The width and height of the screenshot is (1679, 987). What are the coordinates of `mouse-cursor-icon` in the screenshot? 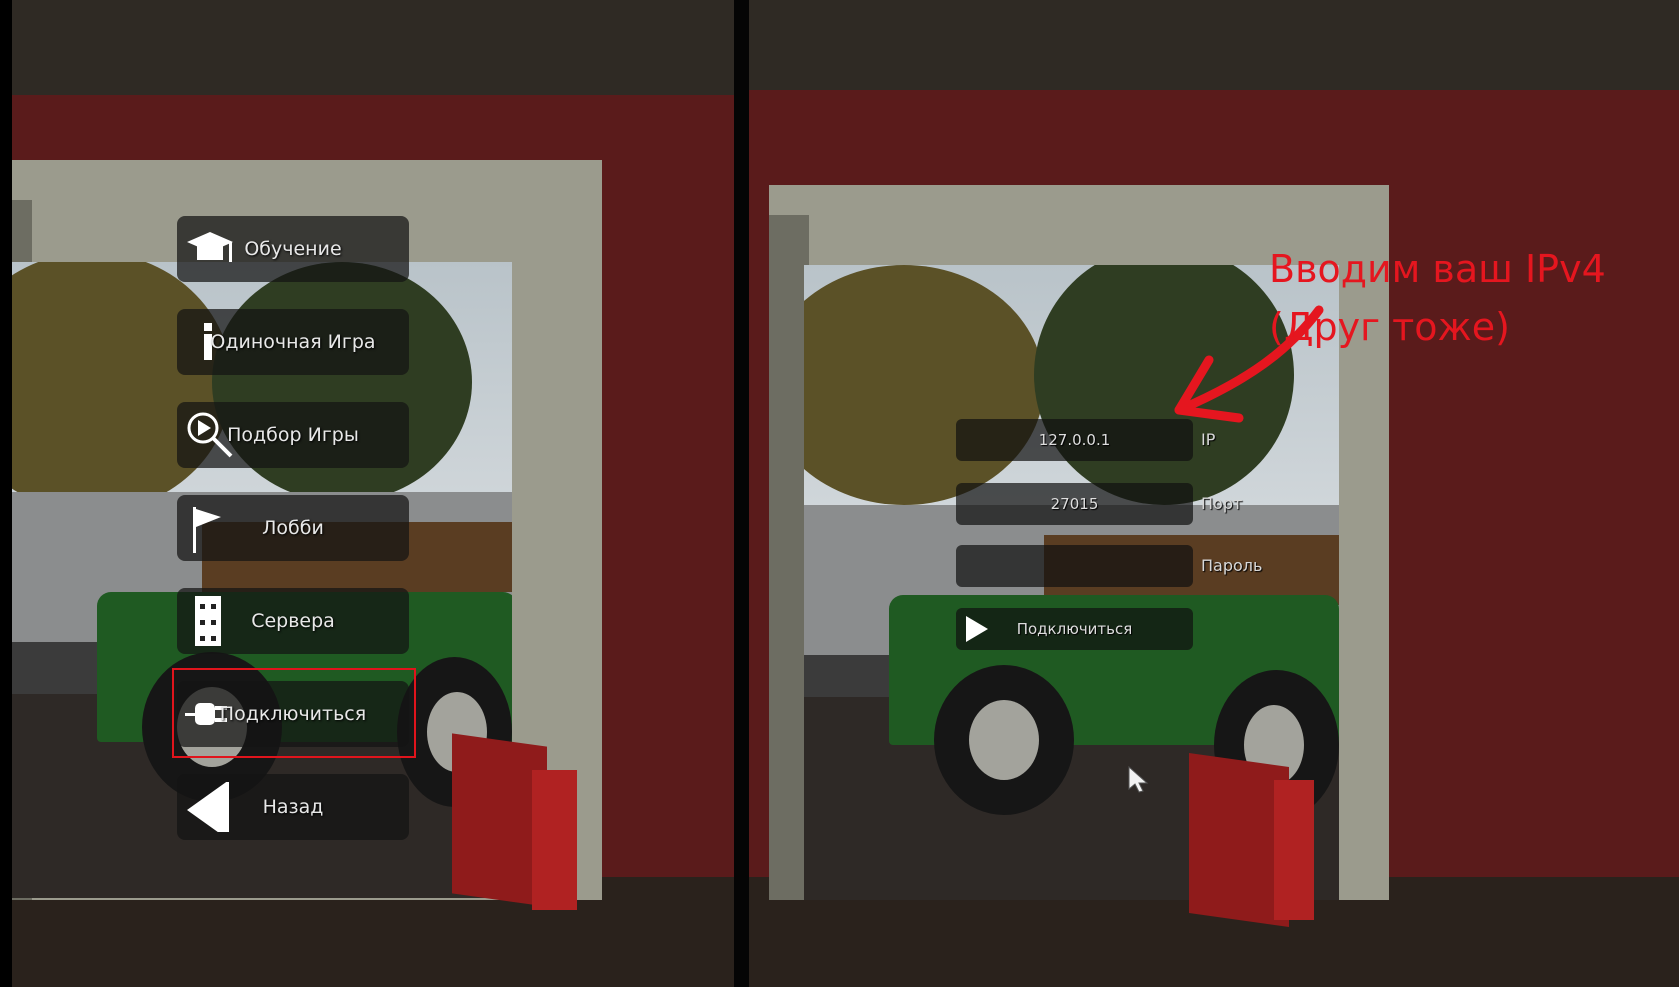 It's located at (1138, 779).